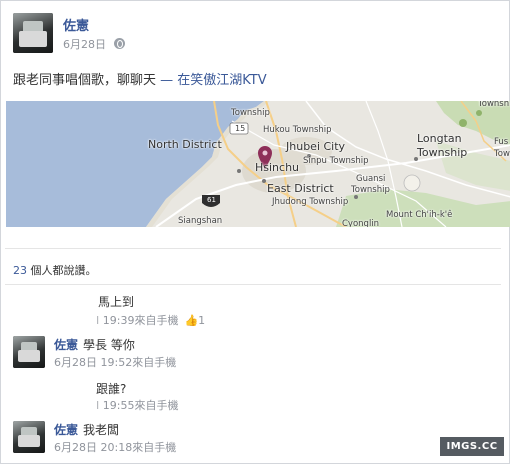  I want to click on map-route-15: 15, so click(240, 128).